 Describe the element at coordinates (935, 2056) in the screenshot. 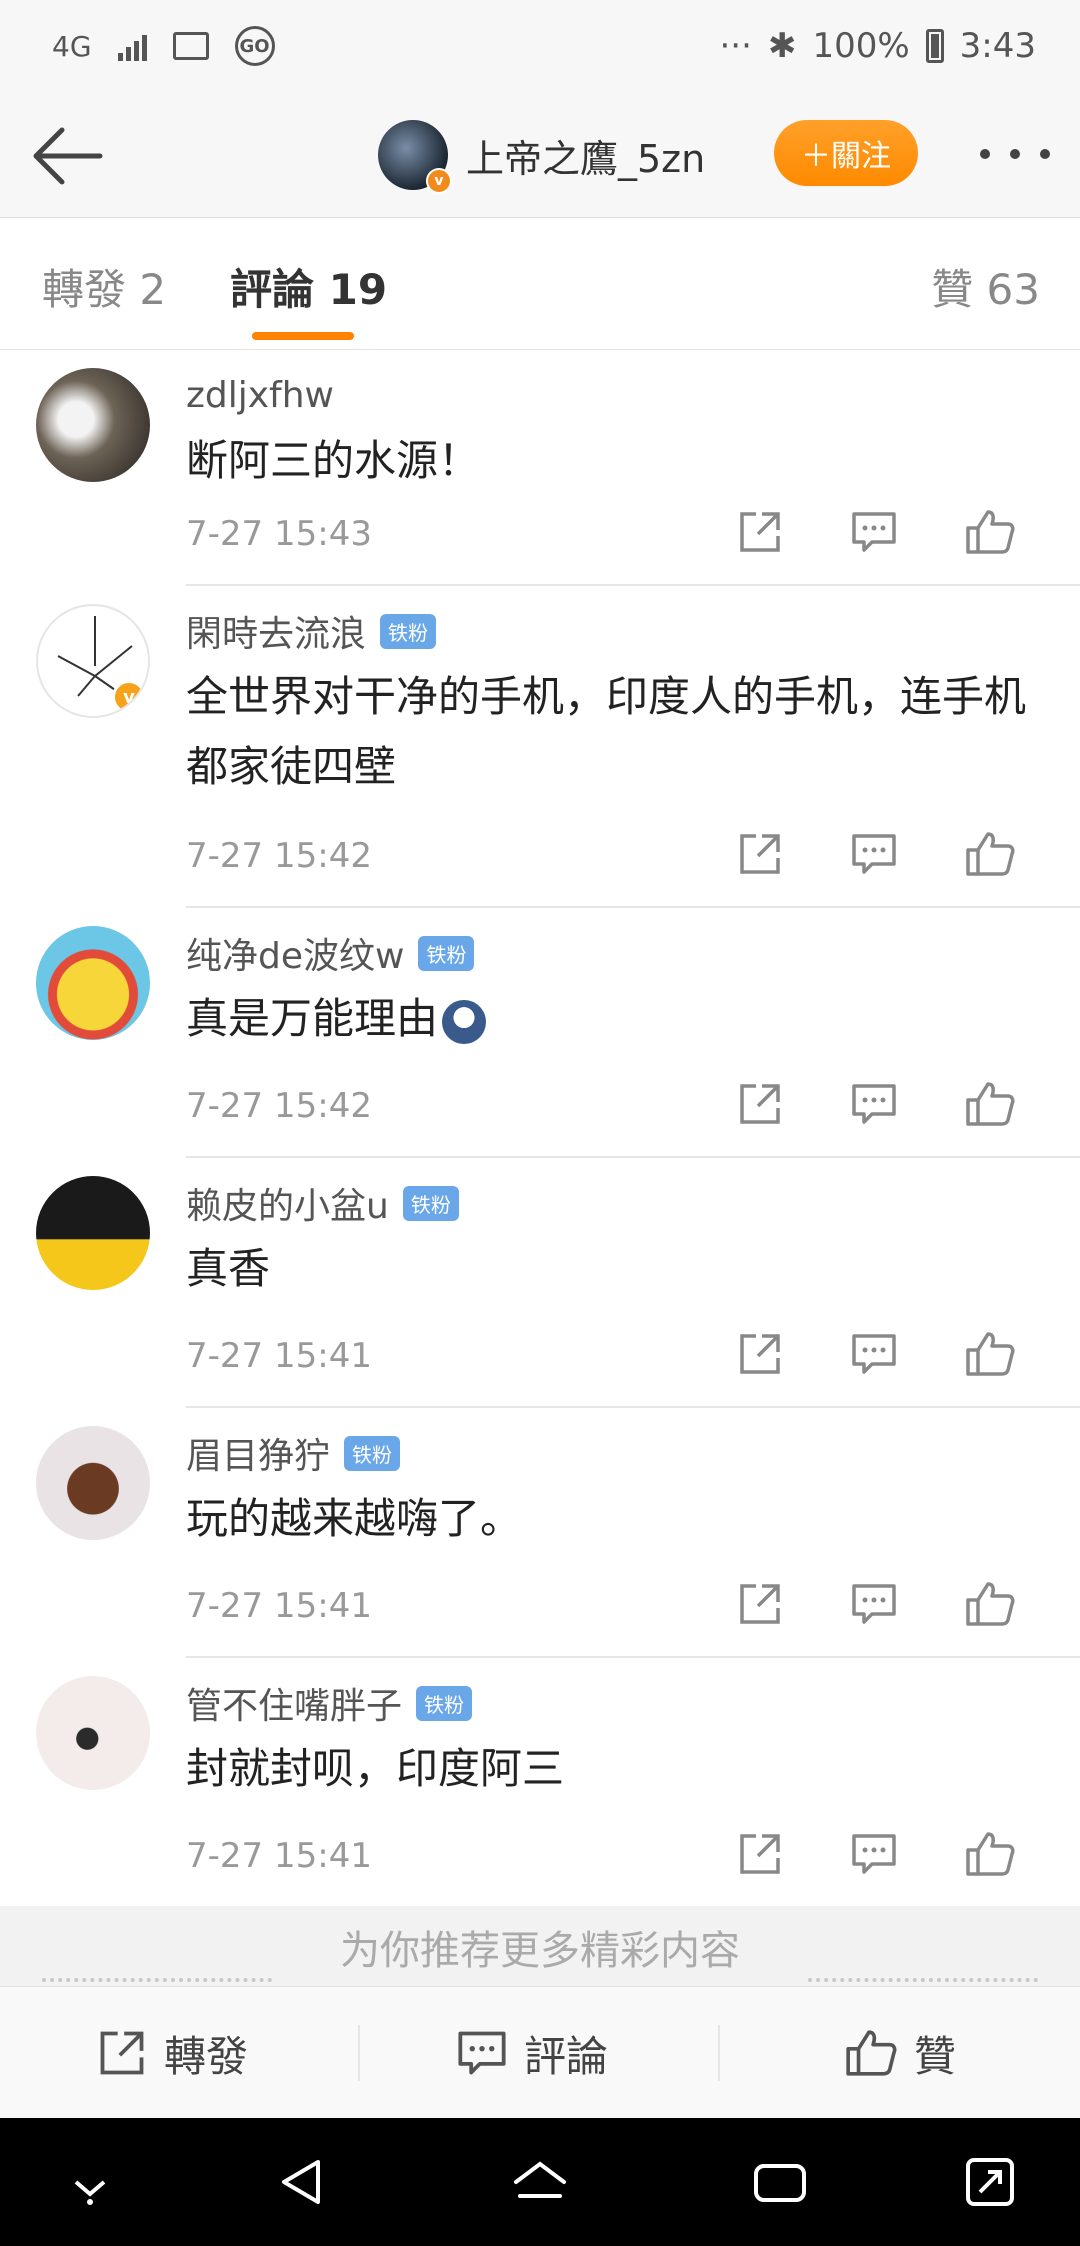

I see `like-label: 贊` at that location.